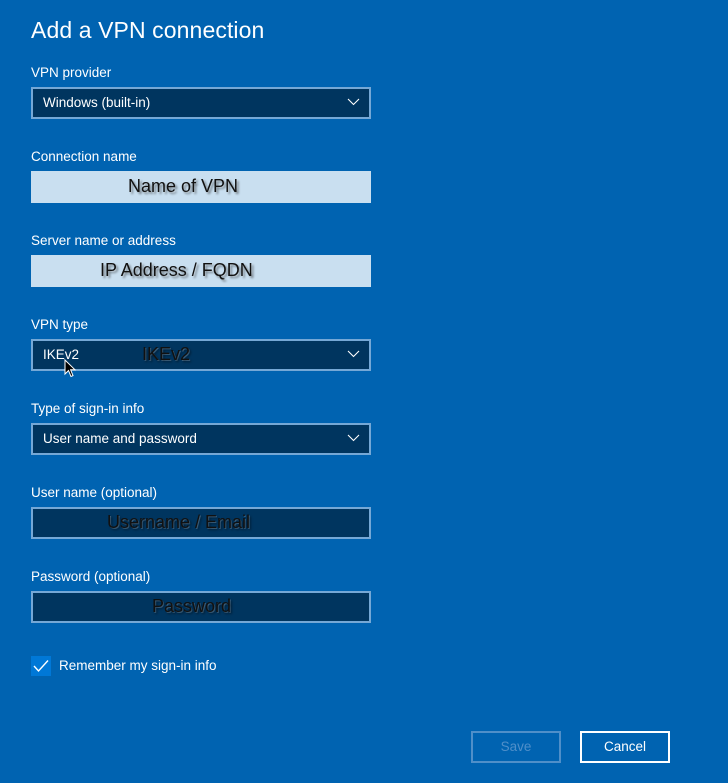  Describe the element at coordinates (166, 354) in the screenshot. I see `vpn-type-overlay: IKEv2` at that location.